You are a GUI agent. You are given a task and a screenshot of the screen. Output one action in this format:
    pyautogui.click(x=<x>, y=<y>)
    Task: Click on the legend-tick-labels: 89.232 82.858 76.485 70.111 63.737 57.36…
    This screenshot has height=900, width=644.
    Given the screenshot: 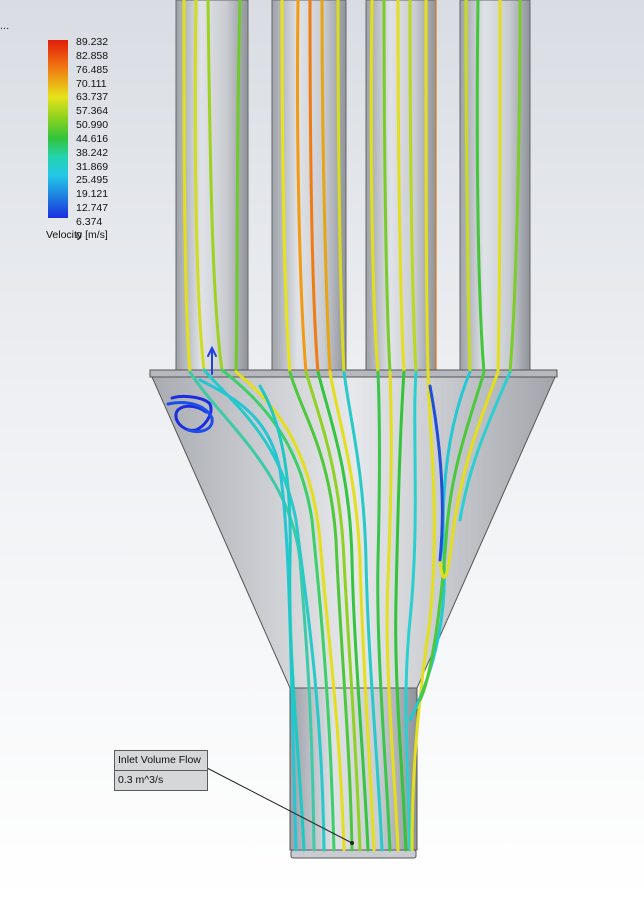 What is the action you would take?
    pyautogui.click(x=92, y=140)
    